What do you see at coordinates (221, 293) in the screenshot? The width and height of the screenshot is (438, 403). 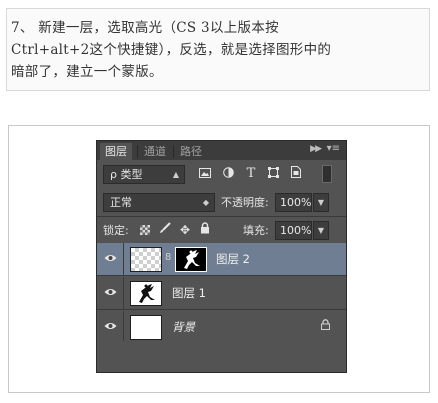 I see `layer-row-layer-1: 图层 1` at bounding box center [221, 293].